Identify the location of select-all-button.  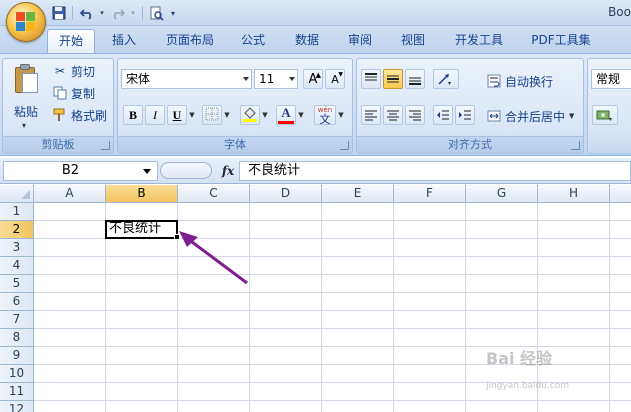
(17, 194).